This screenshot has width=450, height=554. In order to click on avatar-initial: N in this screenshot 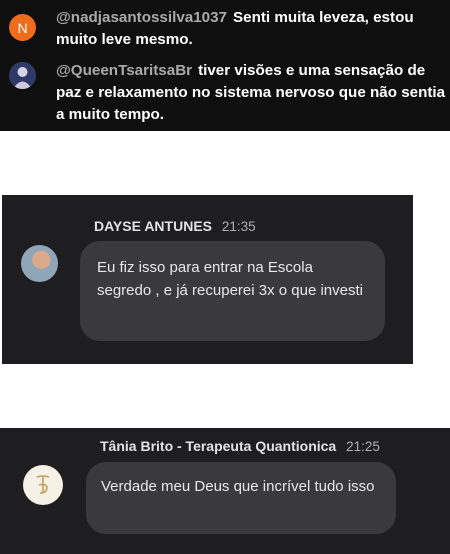, I will do `click(22, 27)`.